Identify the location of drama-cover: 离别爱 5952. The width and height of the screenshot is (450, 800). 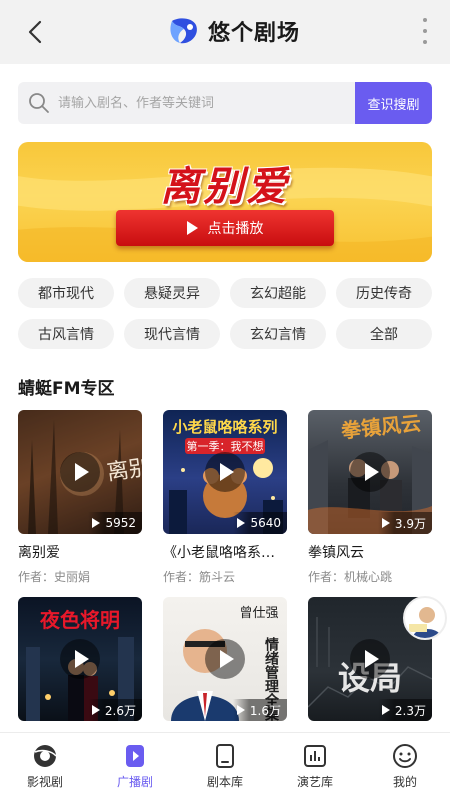
(80, 472).